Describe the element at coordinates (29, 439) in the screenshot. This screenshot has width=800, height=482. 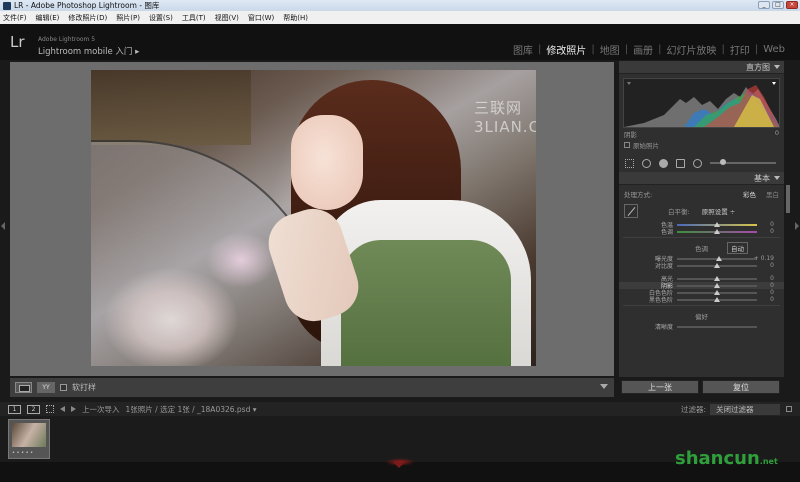
I see `filmstrip-thumbnail: • • • • •` at that location.